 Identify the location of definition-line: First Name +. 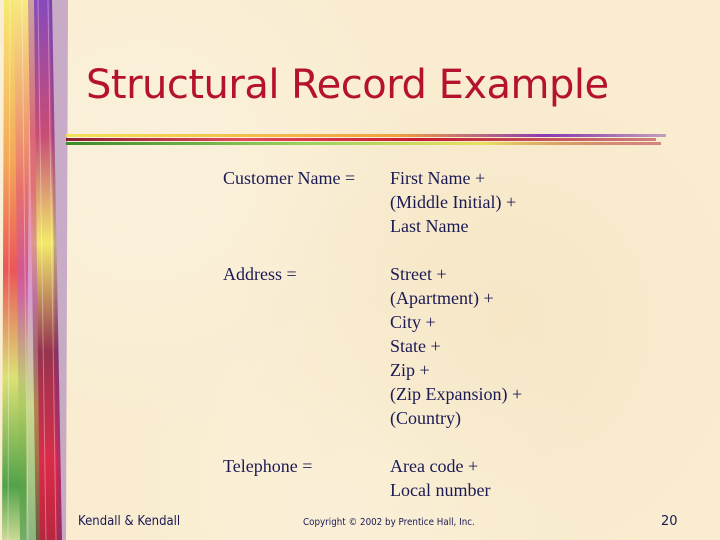
(438, 178).